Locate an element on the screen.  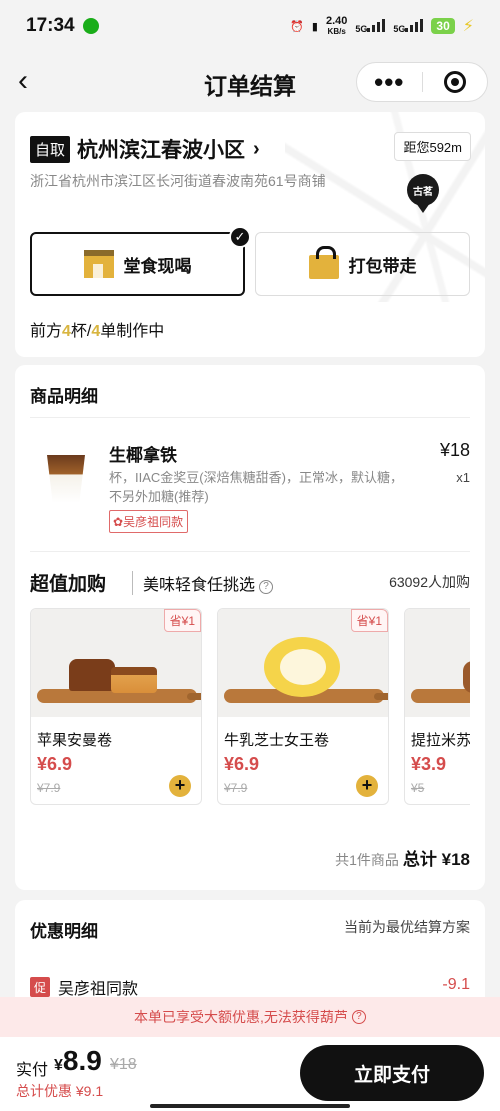
brand-logo: 古茗 is located at coordinates (423, 190).